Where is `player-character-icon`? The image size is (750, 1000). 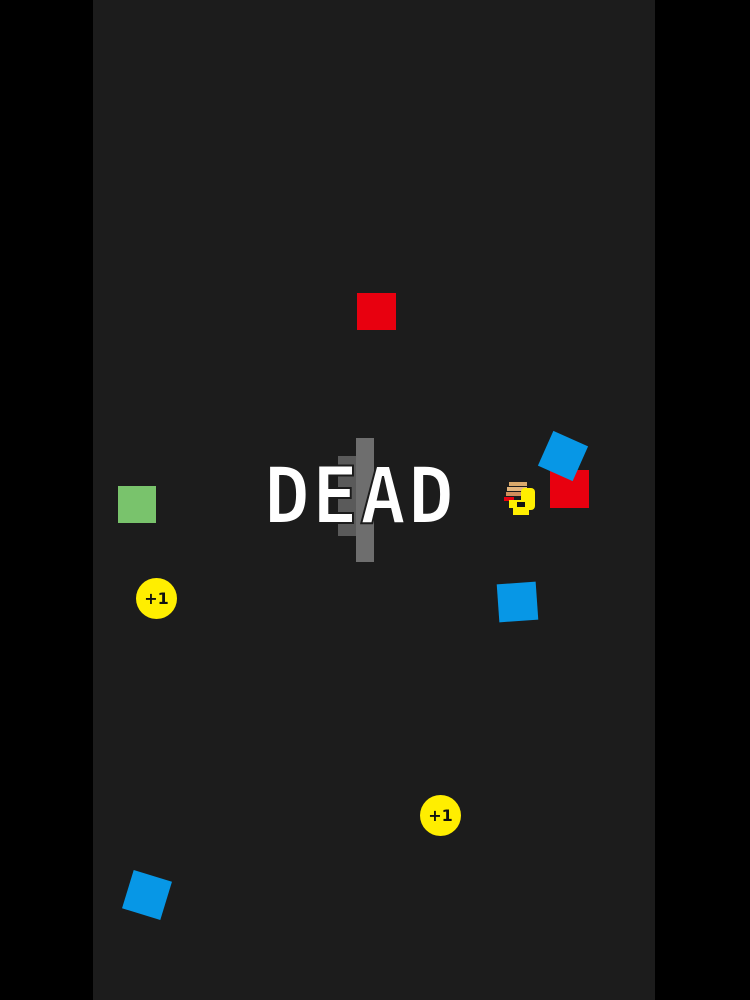 player-character-icon is located at coordinates (519, 498).